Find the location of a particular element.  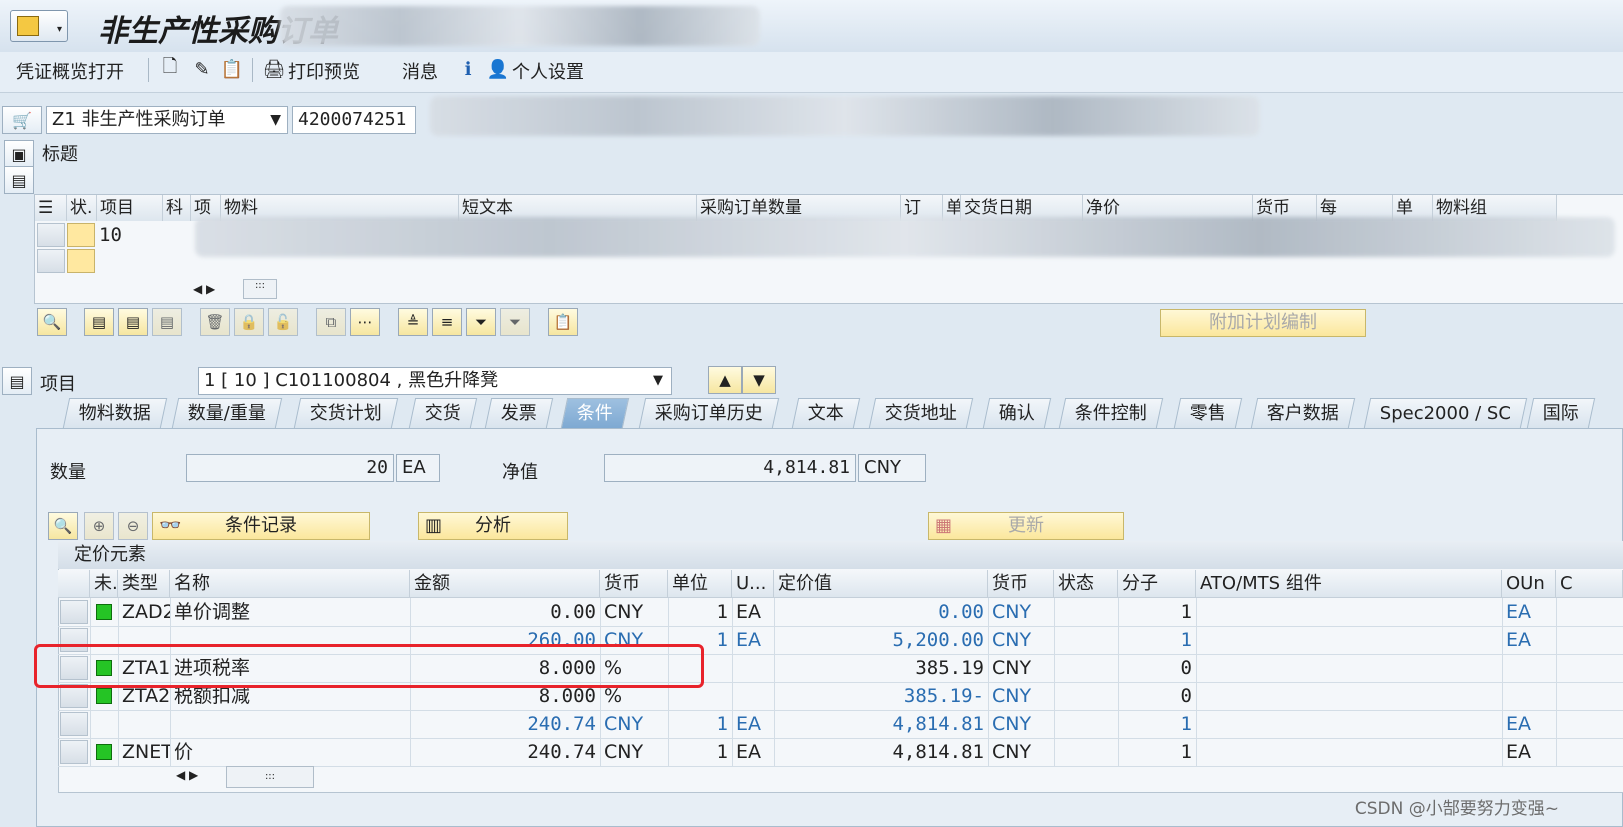

po-number-field: 4200074251 is located at coordinates (354, 120).